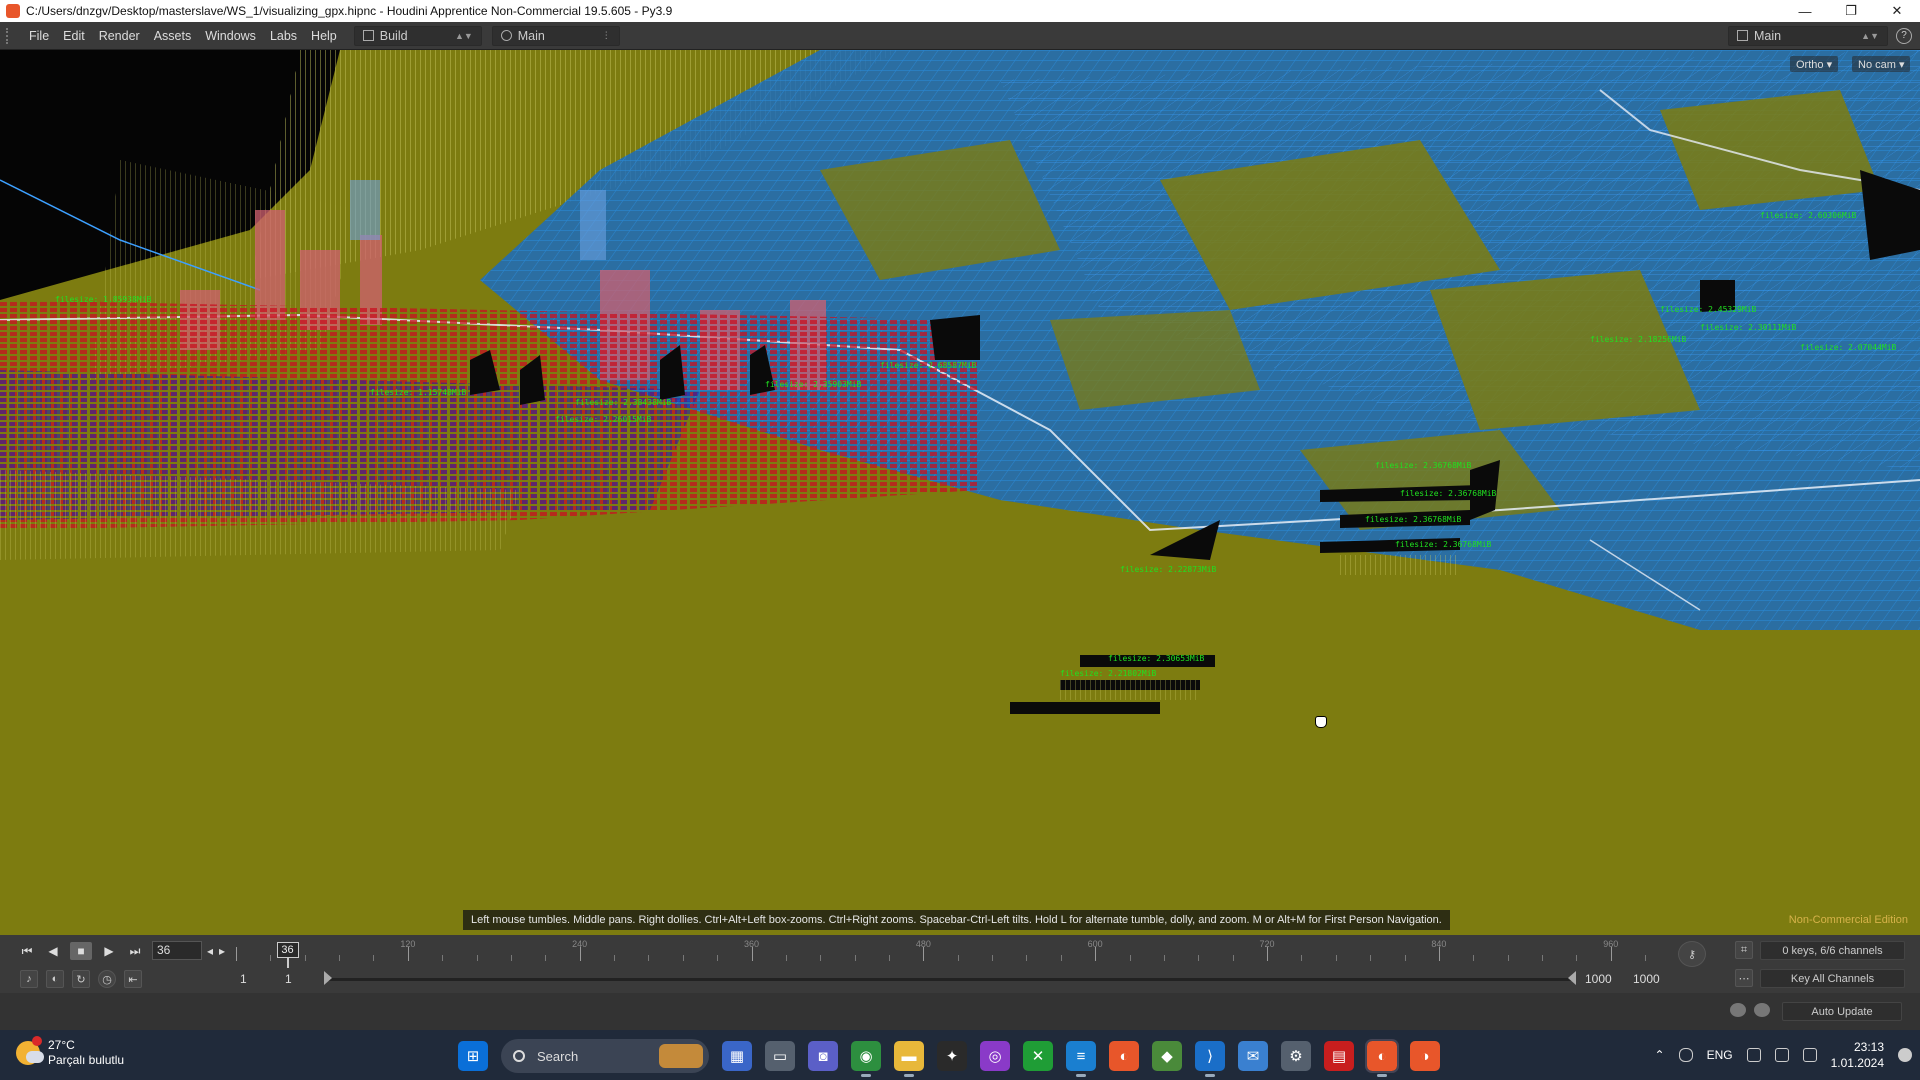 The height and width of the screenshot is (1080, 1920). Describe the element at coordinates (909, 1059) in the screenshot. I see `file-explorer-icon: ▬` at that location.